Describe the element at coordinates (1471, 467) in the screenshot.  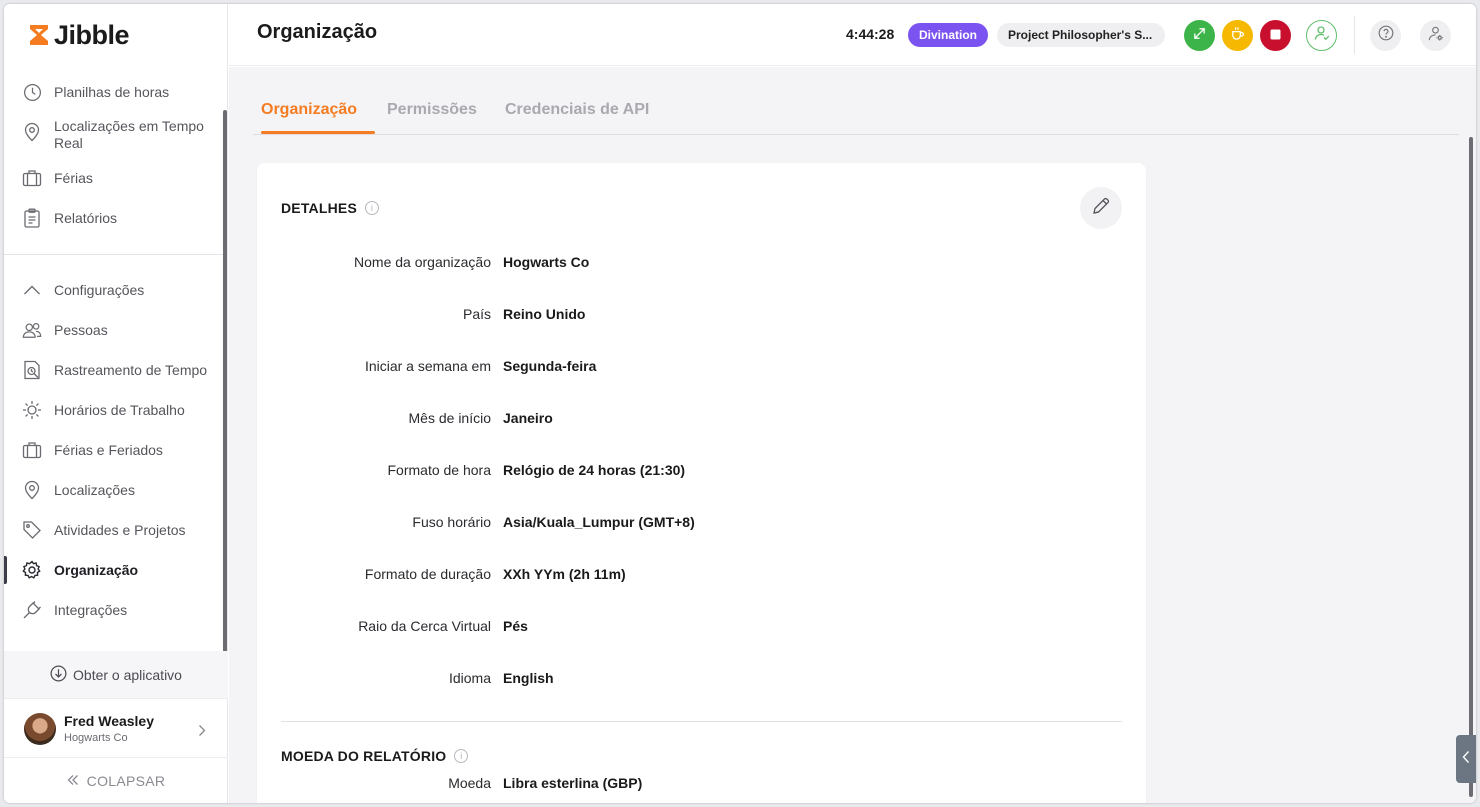
I see `content-scrollbar` at that location.